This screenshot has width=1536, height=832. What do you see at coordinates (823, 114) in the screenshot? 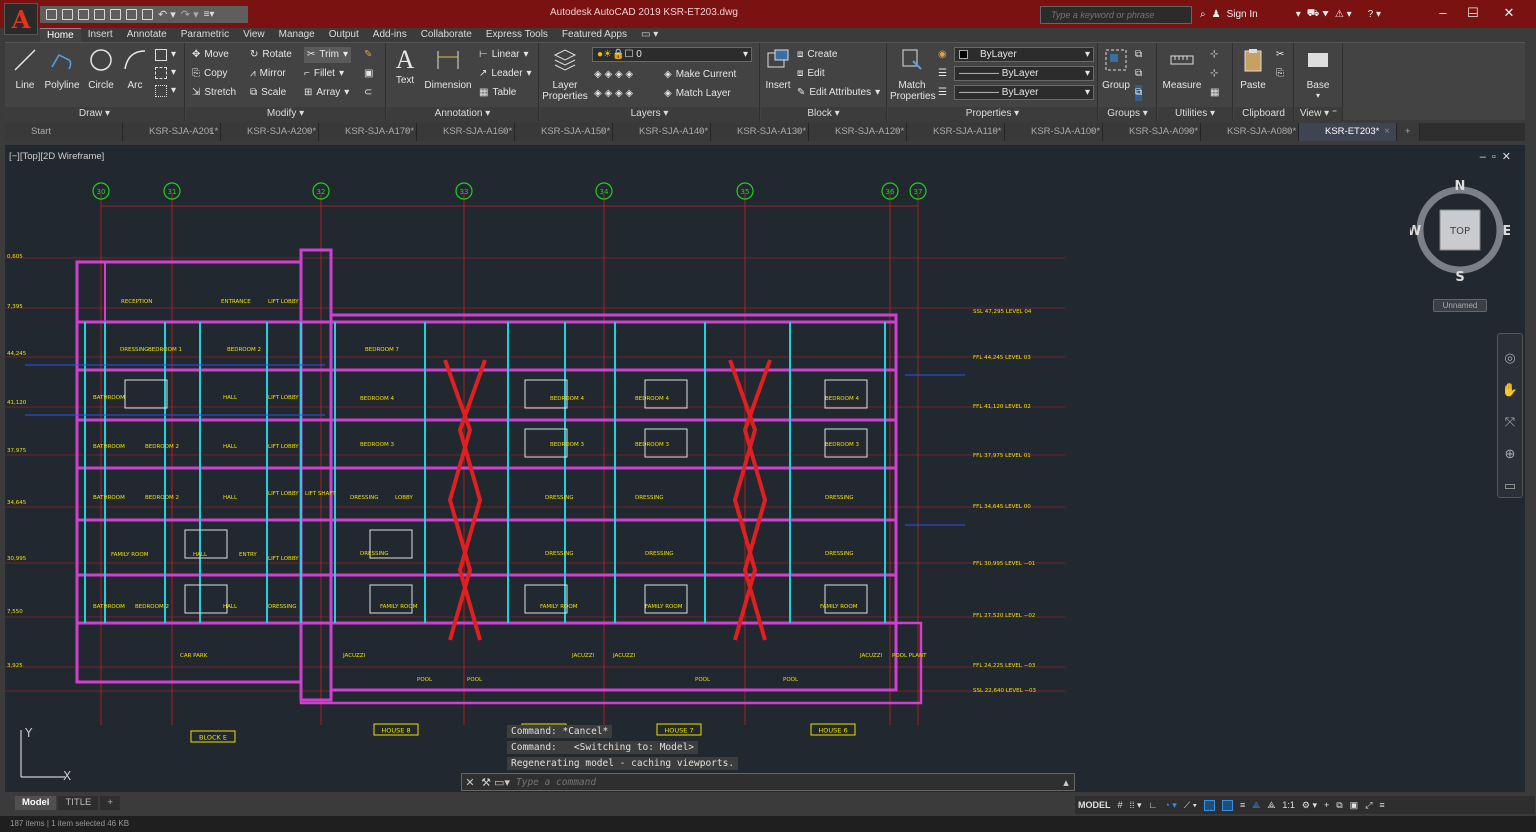
I see `block-panel-title: Block ▾` at bounding box center [823, 114].